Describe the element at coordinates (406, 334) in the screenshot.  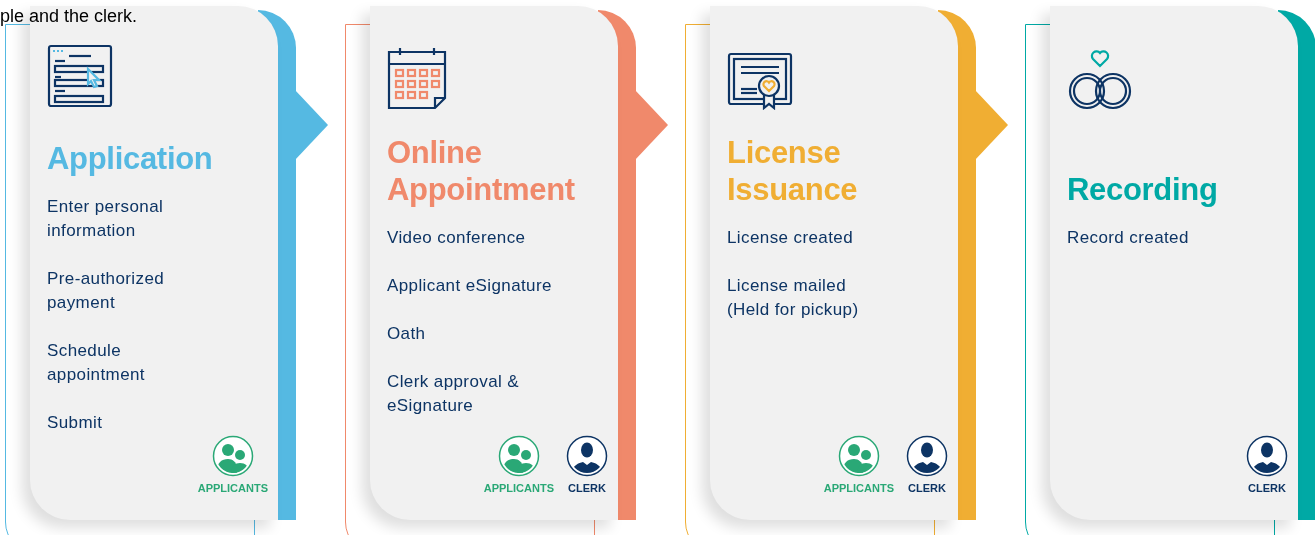
I see `step-task: Oath` at that location.